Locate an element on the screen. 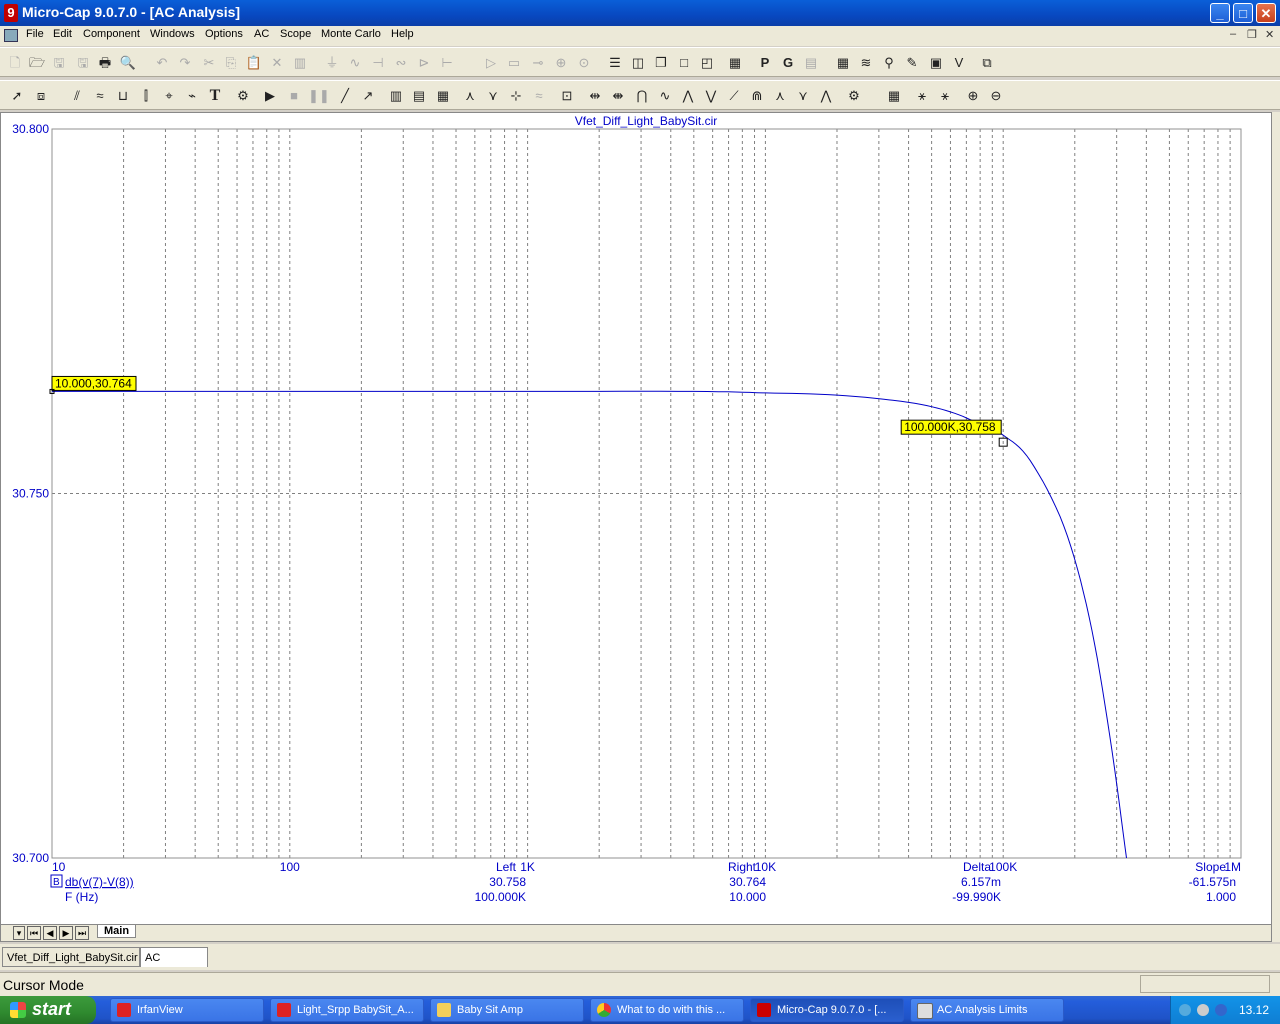 The height and width of the screenshot is (1024, 1280). stop-icon: ■ is located at coordinates (294, 96).